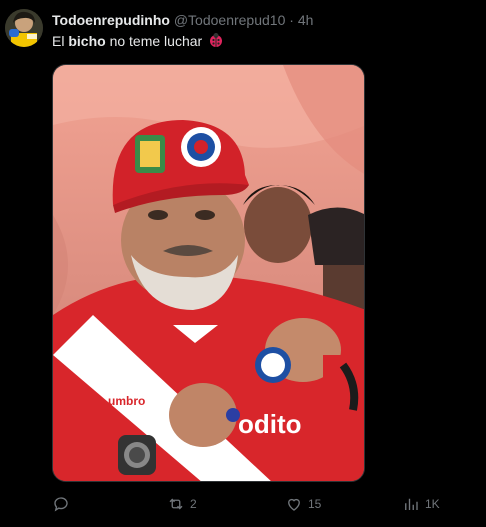 Image resolution: width=486 pixels, height=527 pixels. I want to click on text-bold: bicho, so click(87, 41).